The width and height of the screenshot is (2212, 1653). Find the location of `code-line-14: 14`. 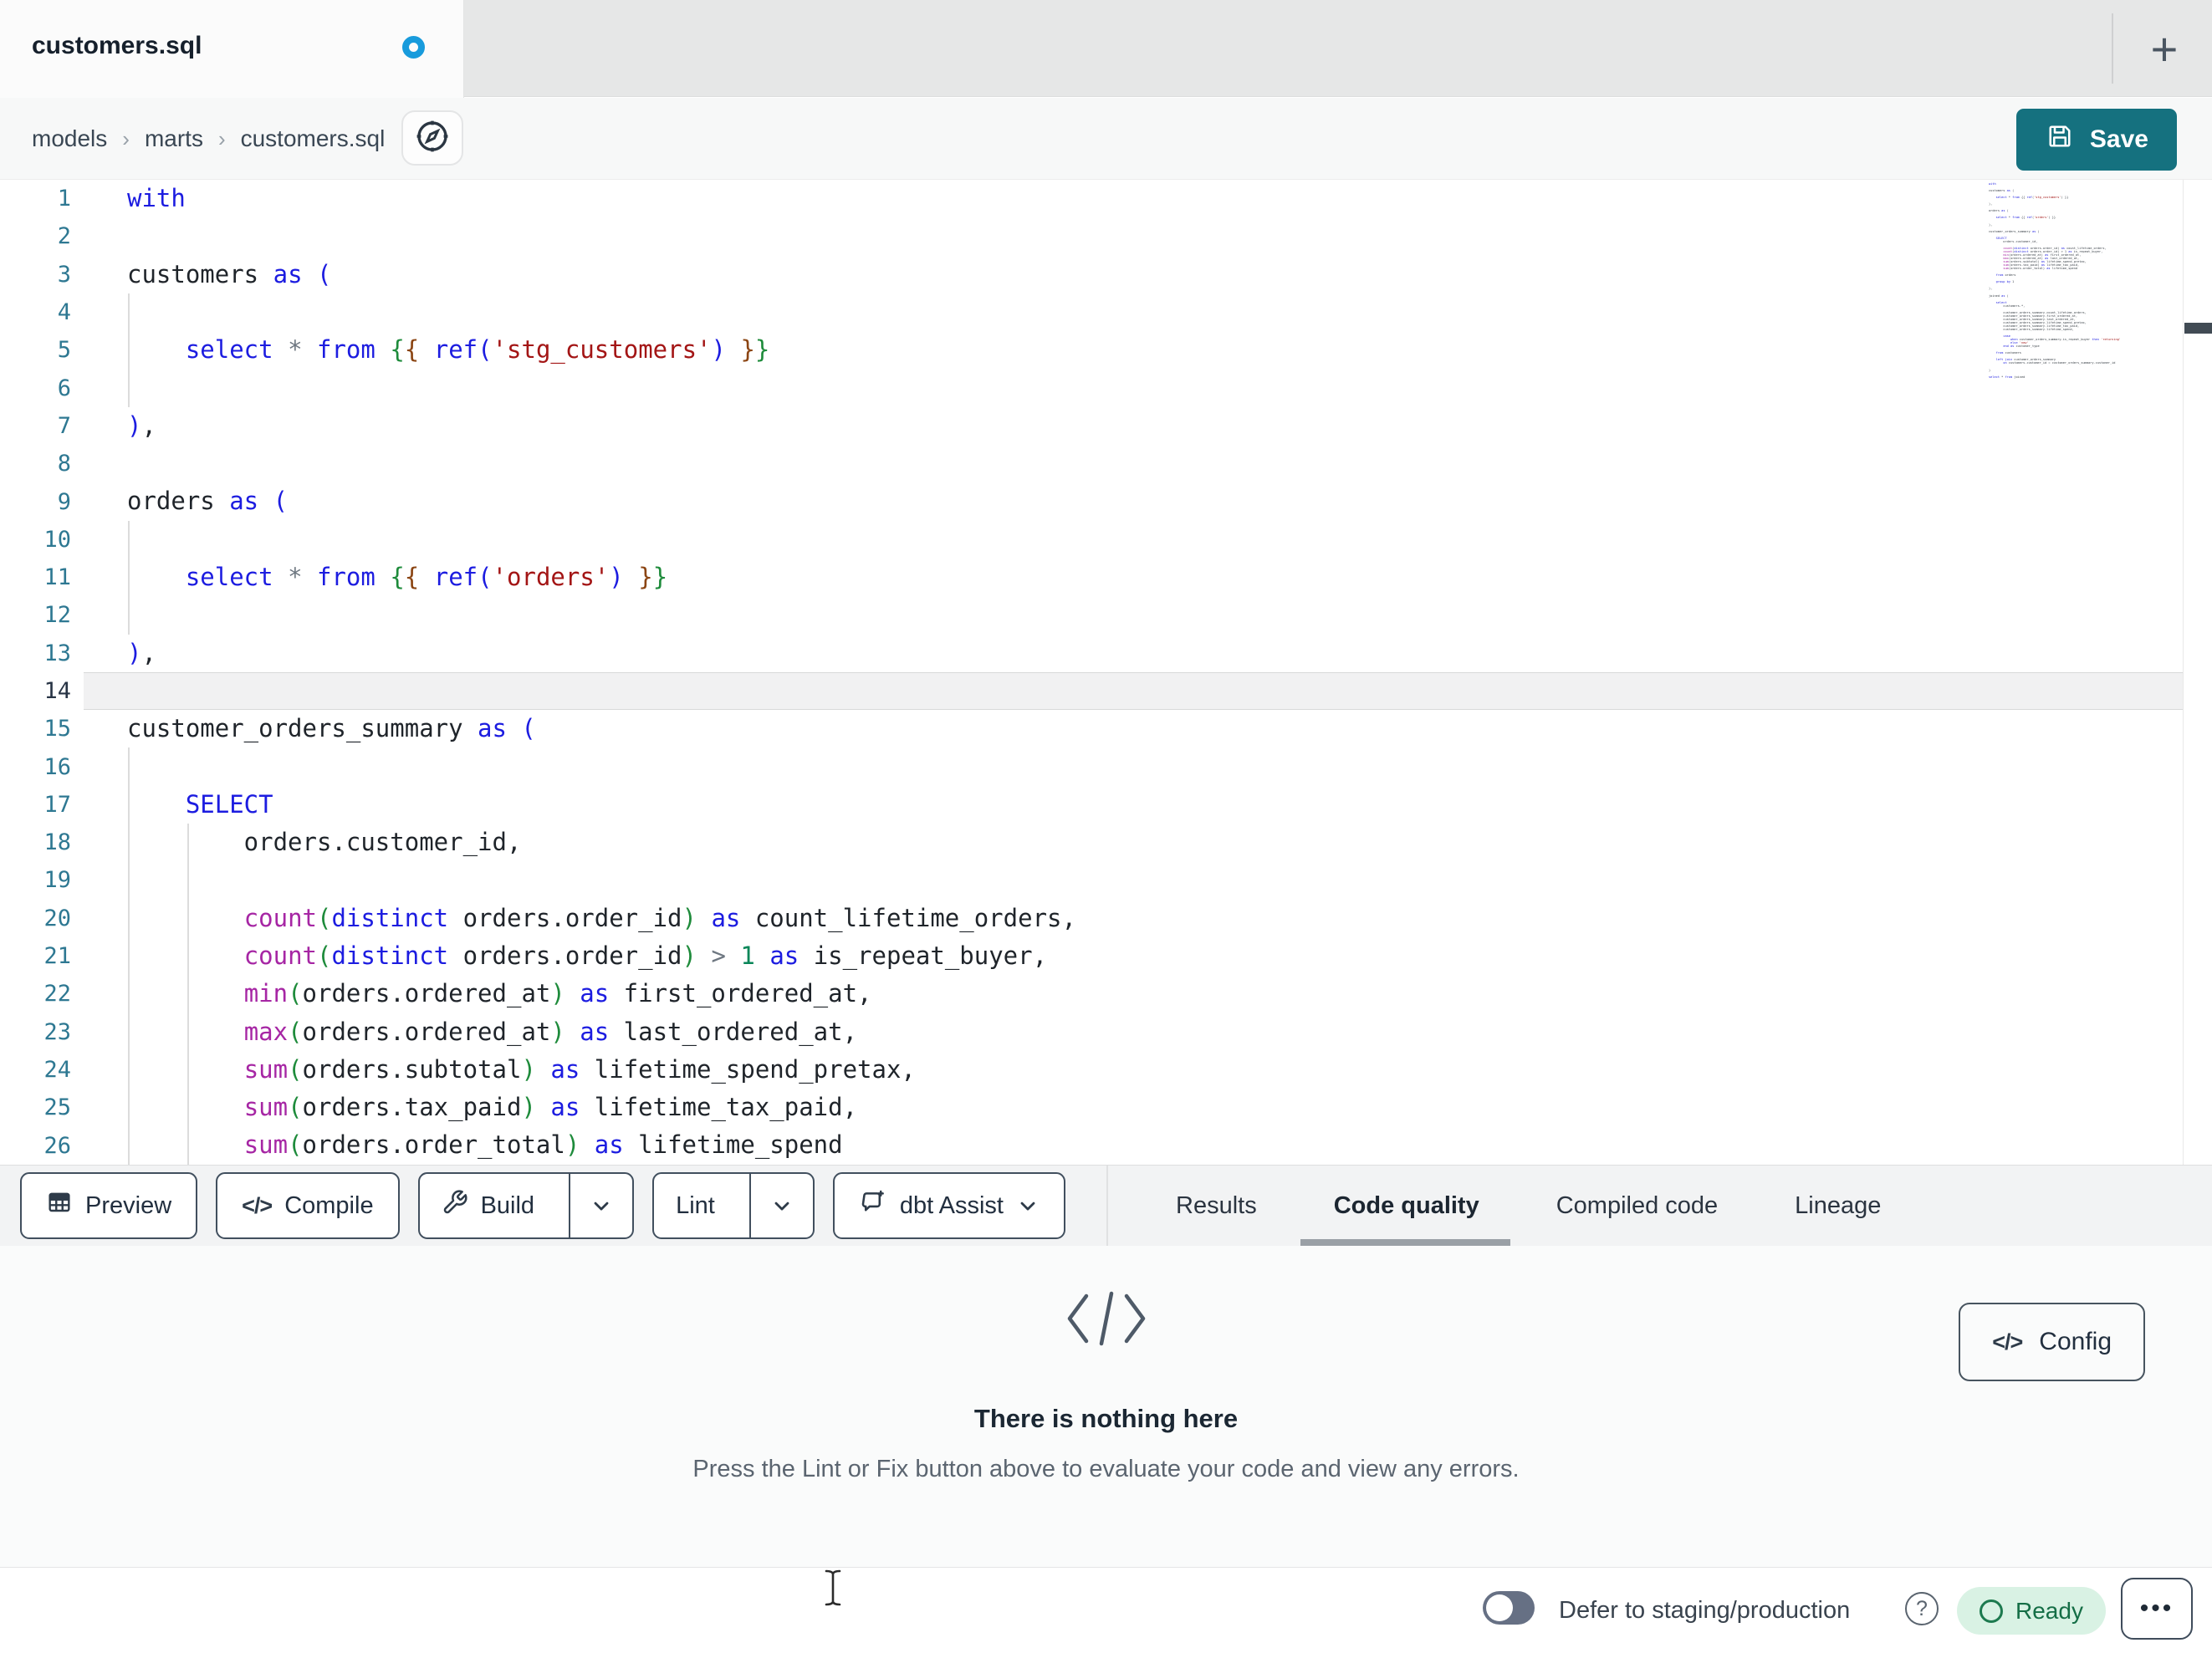

code-line-14: 14 is located at coordinates (1106, 691).